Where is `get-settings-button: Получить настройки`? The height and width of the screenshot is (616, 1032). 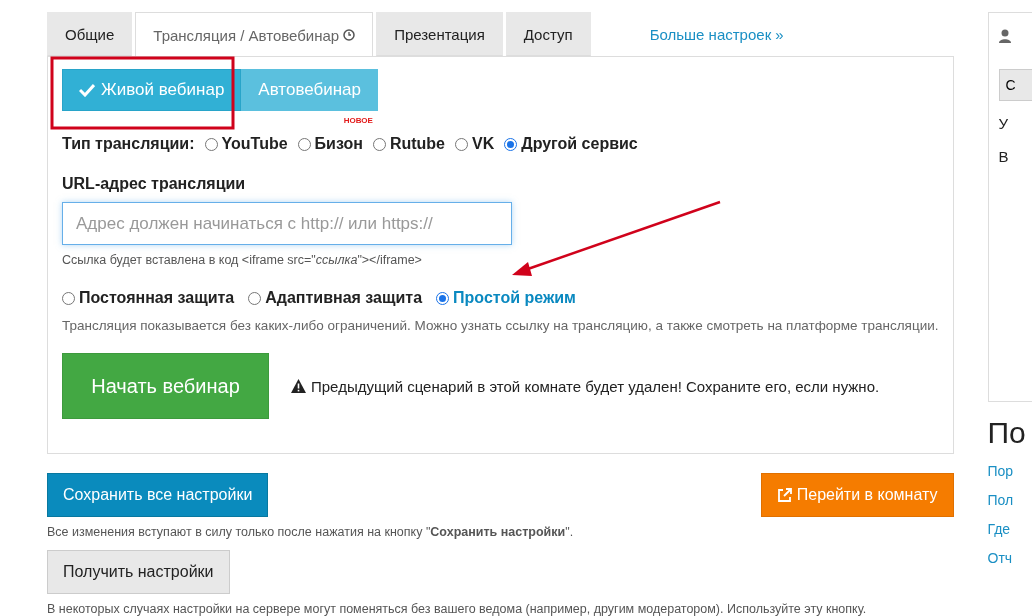
get-settings-button: Получить настройки is located at coordinates (138, 572).